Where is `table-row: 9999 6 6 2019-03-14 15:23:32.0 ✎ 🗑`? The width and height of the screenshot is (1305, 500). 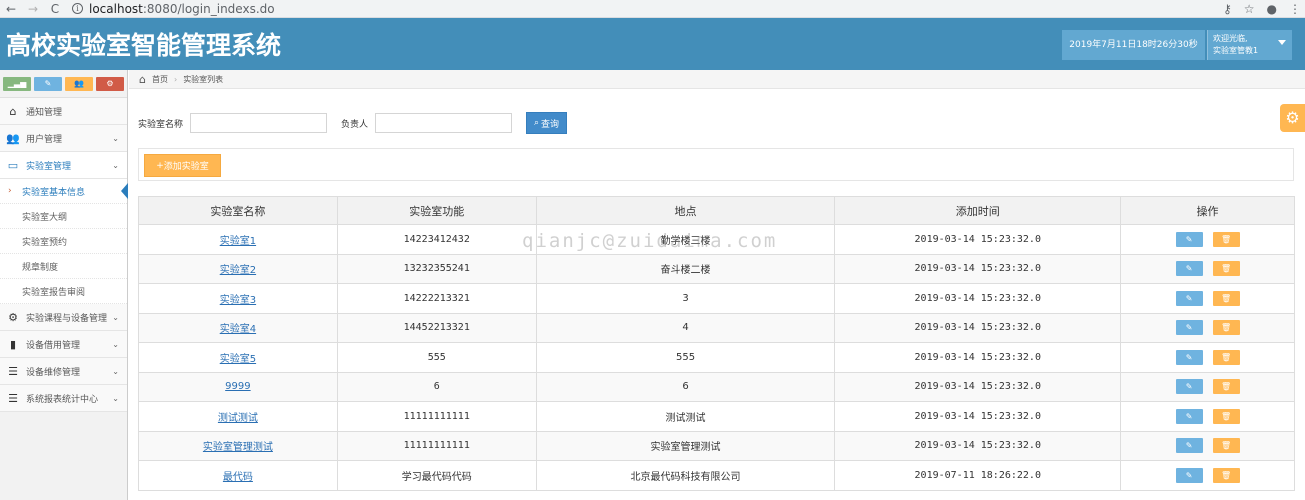 table-row: 9999 6 6 2019-03-14 15:23:32.0 ✎ 🗑 is located at coordinates (716, 386).